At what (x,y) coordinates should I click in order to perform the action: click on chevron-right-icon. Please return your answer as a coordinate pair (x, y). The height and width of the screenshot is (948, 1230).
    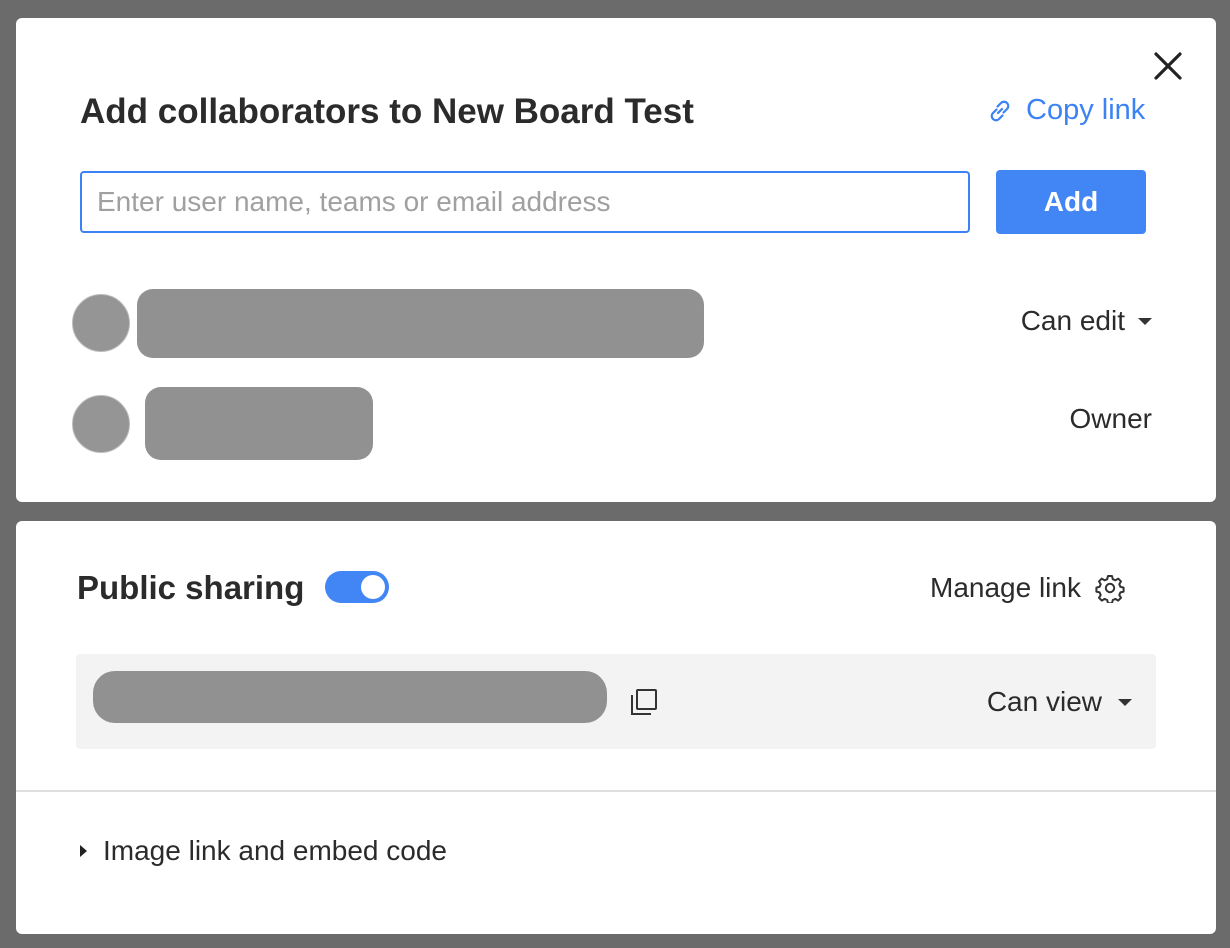
    Looking at the image, I should click on (83, 851).